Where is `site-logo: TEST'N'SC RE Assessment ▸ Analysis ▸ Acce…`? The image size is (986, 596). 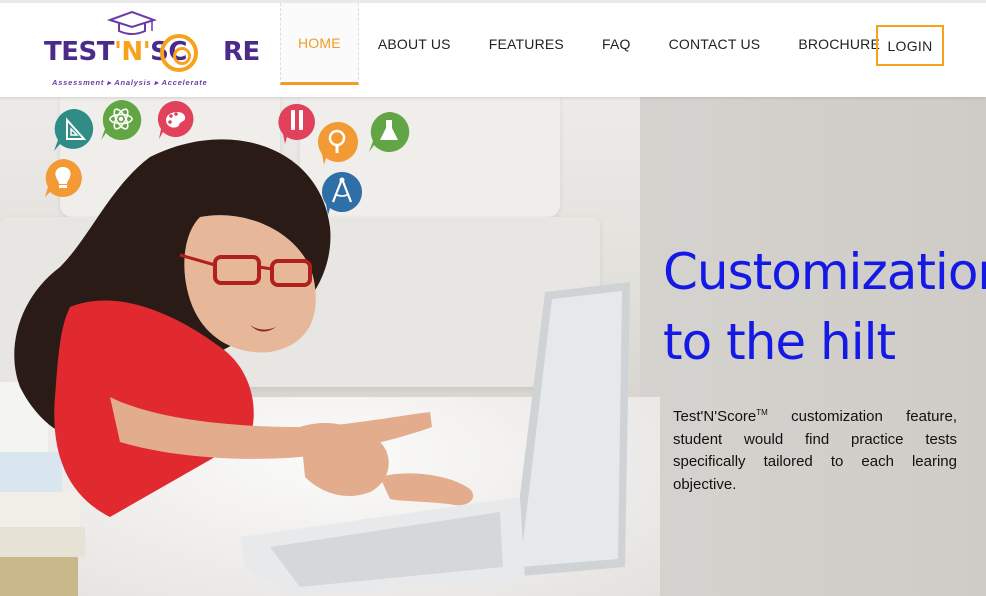
site-logo: TEST'N'SC RE Assessment ▸ Analysis ▸ Acce… is located at coordinates (150, 51).